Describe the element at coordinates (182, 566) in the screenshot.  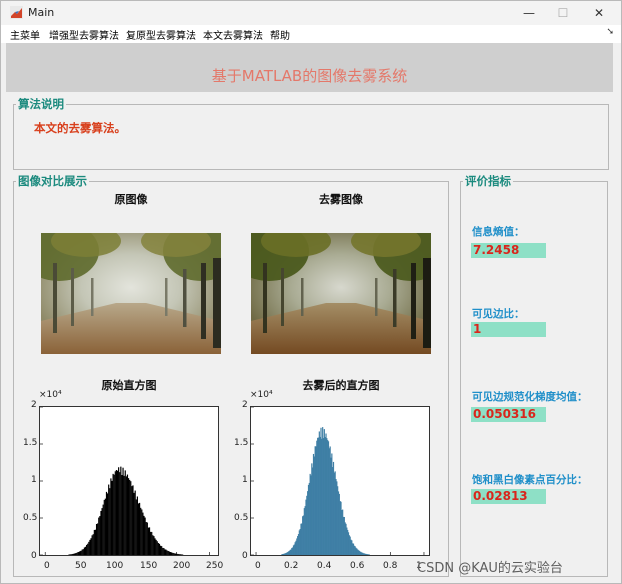
I see `x-tick-label: 200` at that location.